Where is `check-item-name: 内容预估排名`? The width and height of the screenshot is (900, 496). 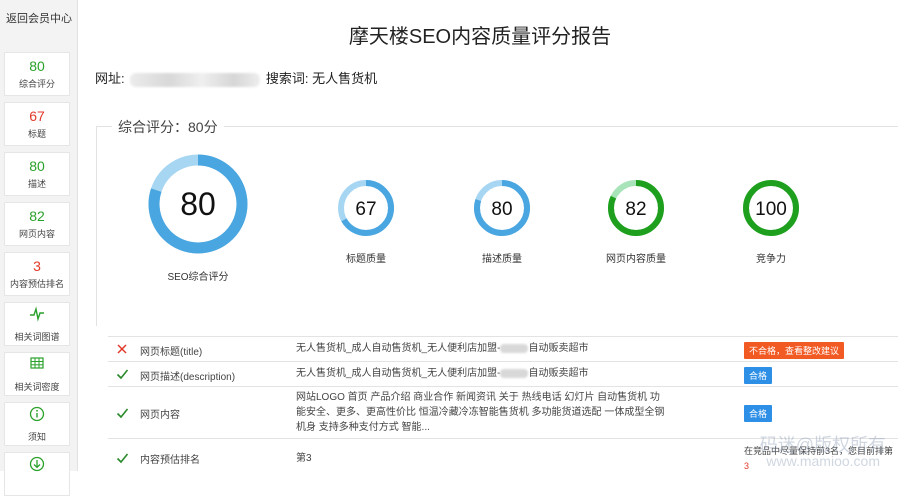 check-item-name: 内容预估排名 is located at coordinates (170, 458).